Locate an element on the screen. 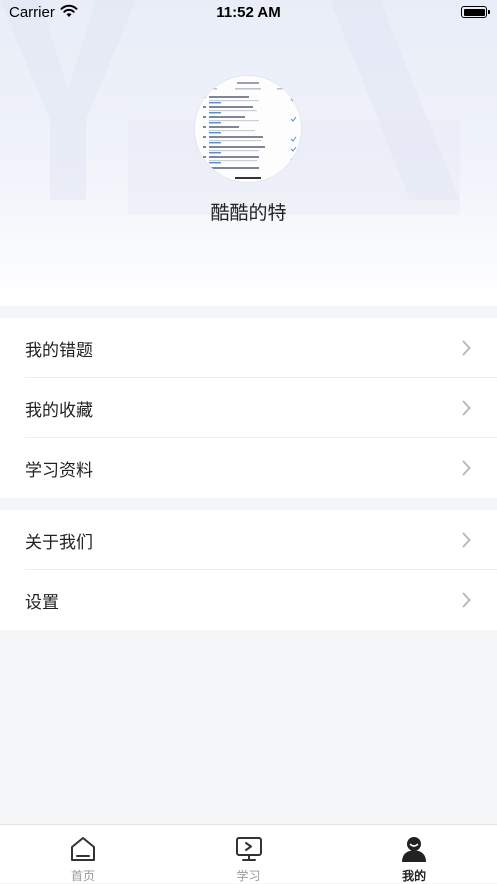  menu-group-app: 关于我们 设置 is located at coordinates (248, 570).